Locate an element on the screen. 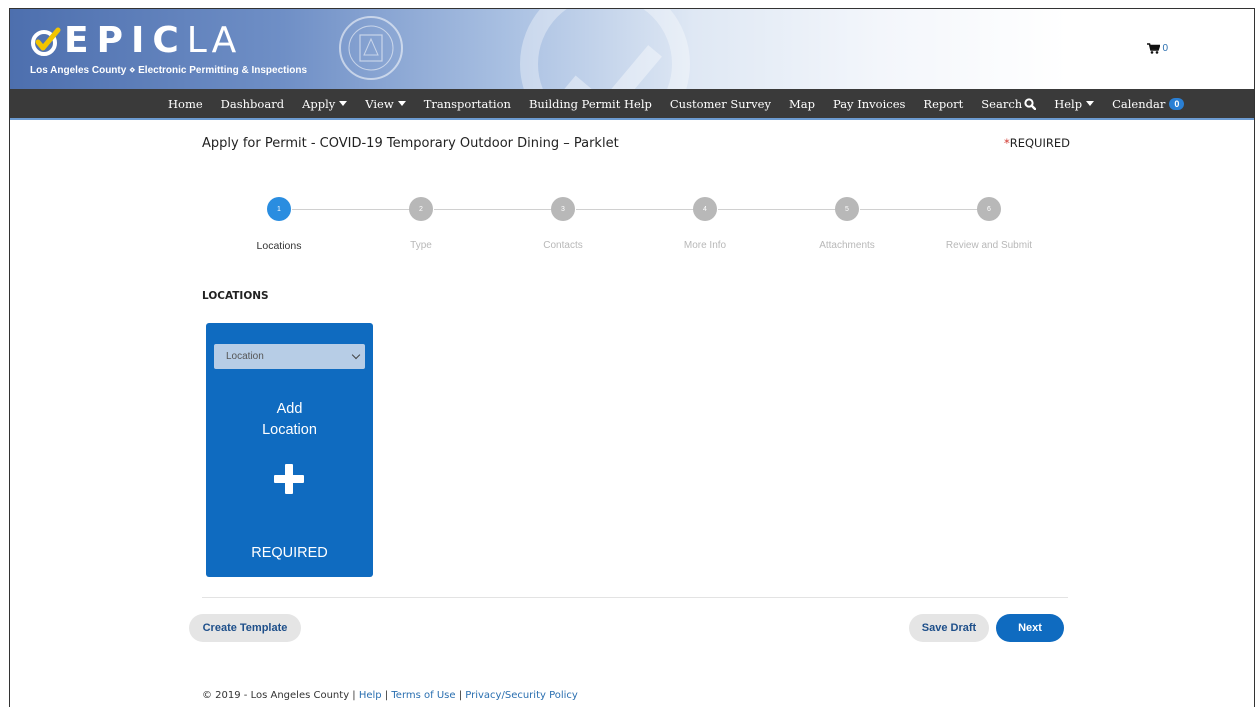  chevron-down-icon is located at coordinates (356, 355).